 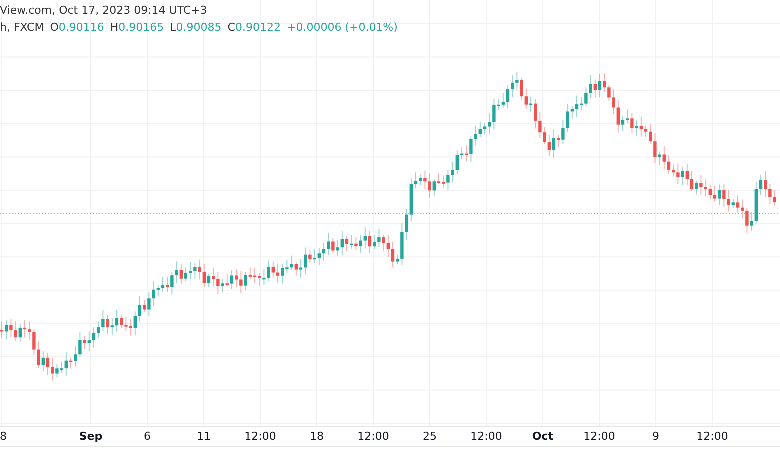 I want to click on ohlc-value: 0.90116, so click(x=81, y=28).